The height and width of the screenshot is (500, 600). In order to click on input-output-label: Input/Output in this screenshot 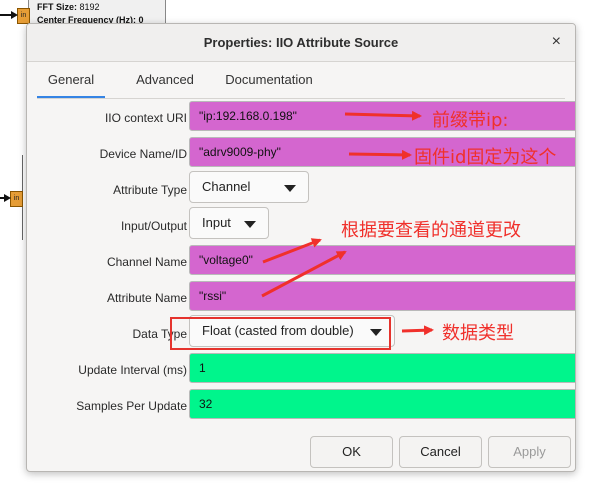, I will do `click(153, 226)`.